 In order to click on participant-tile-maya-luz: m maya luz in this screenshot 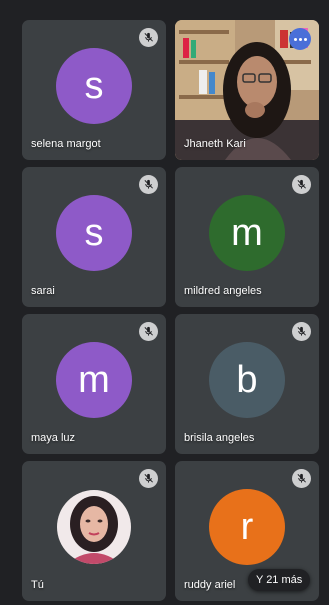, I will do `click(94, 384)`.